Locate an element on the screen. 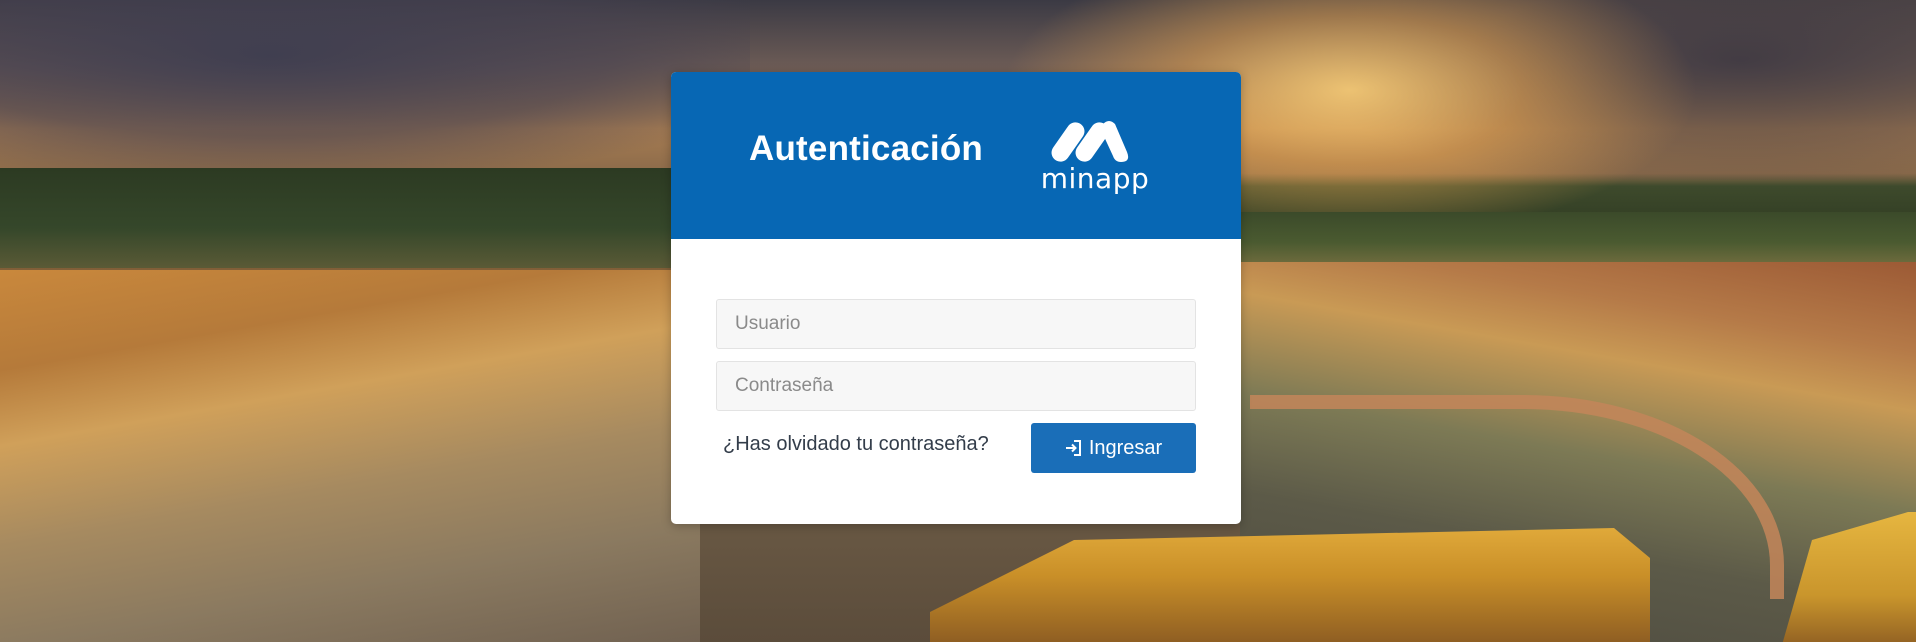  minapp-logo-mark-icon is located at coordinates (1090, 141).